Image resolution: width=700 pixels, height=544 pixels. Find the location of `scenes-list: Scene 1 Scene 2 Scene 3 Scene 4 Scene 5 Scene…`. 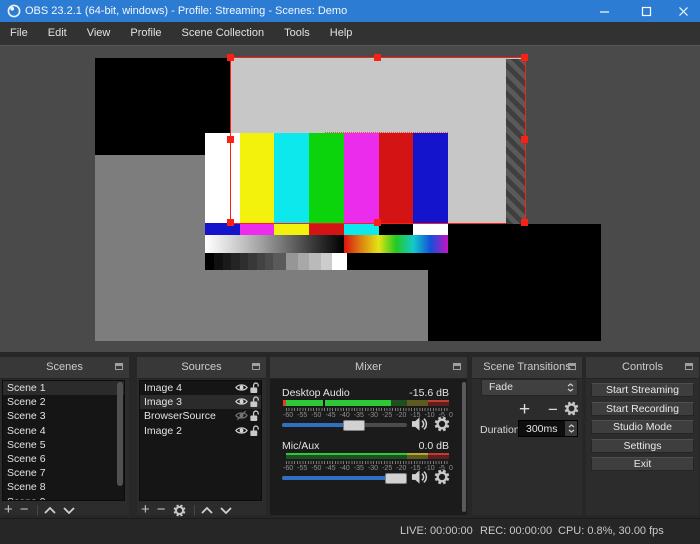

scenes-list: Scene 1 Scene 2 Scene 3 Scene 4 Scene 5 Scene… is located at coordinates (63, 440).